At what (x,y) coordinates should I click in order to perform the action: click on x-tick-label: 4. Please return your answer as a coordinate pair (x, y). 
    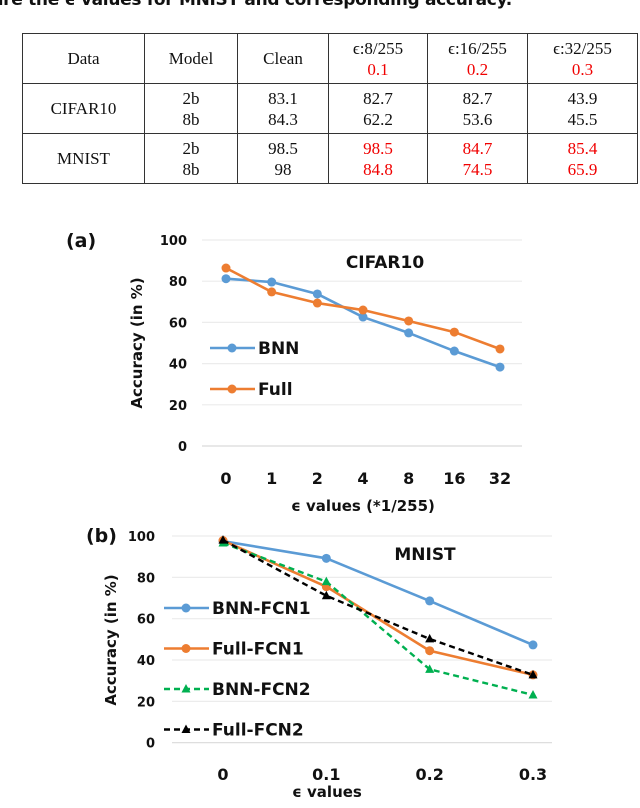
    Looking at the image, I should click on (362, 478).